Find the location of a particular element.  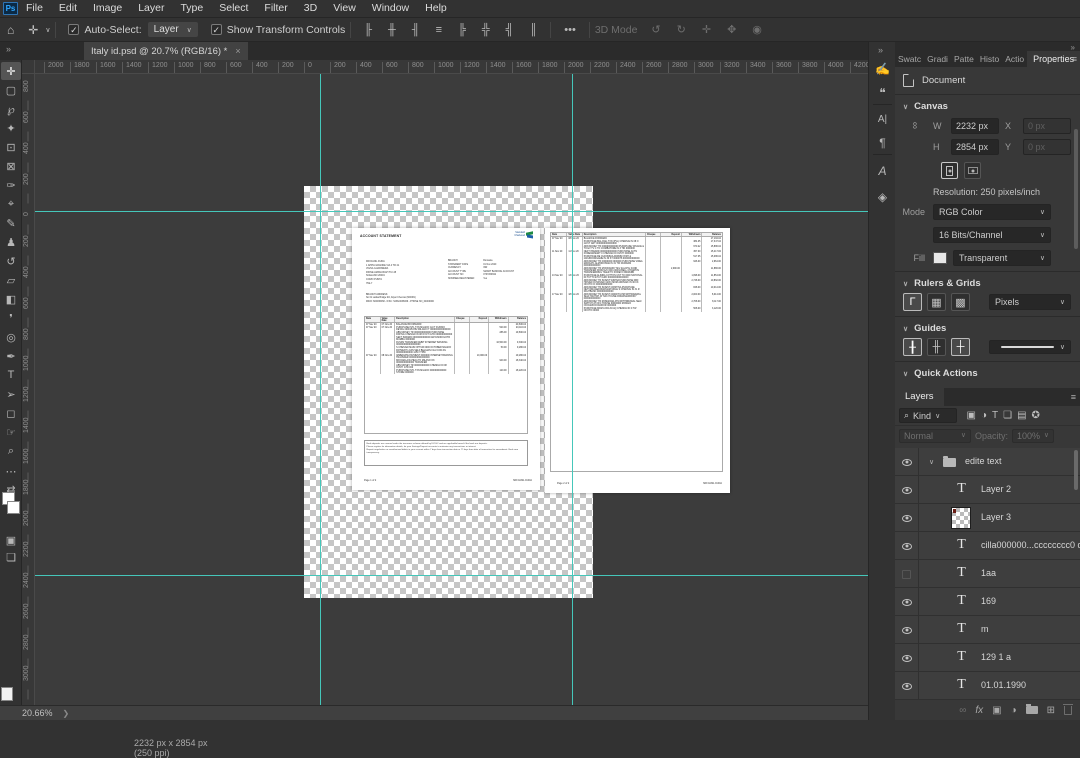

clone-stamp-tool-icon: ♟ is located at coordinates (11, 242).